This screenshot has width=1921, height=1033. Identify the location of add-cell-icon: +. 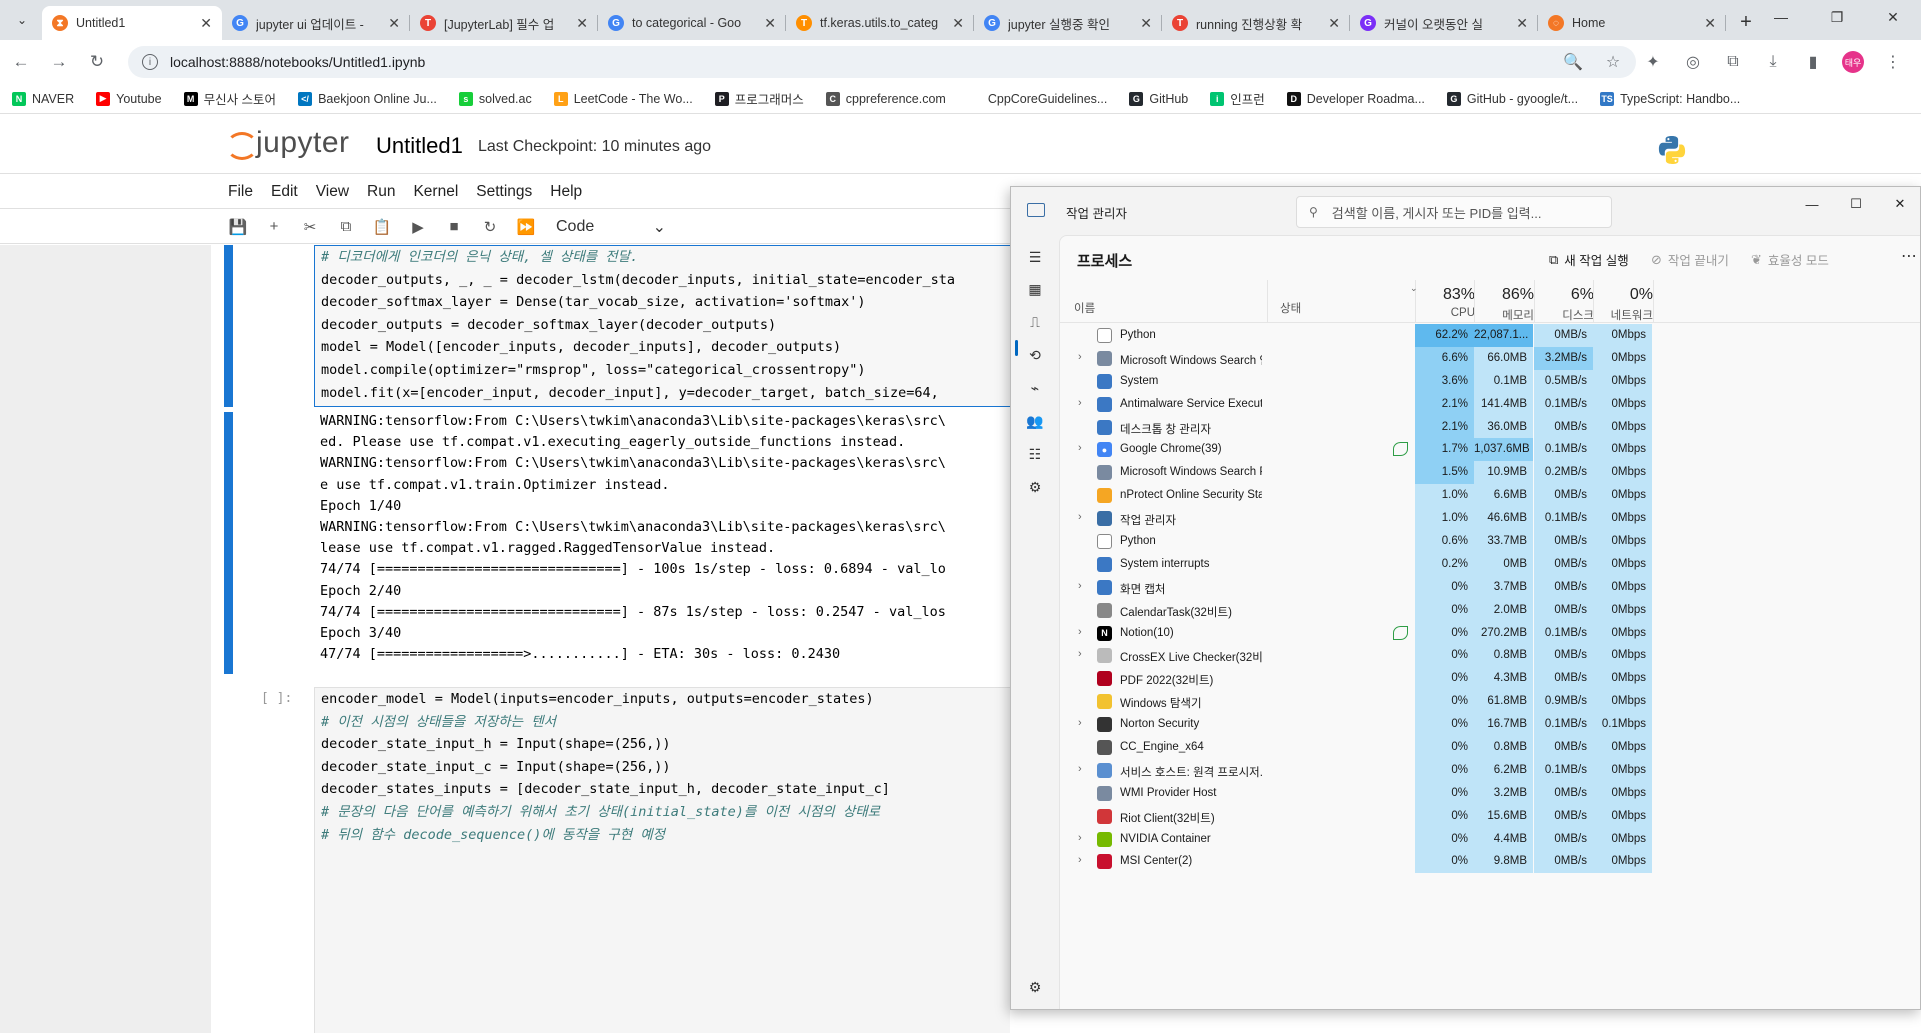
(274, 227).